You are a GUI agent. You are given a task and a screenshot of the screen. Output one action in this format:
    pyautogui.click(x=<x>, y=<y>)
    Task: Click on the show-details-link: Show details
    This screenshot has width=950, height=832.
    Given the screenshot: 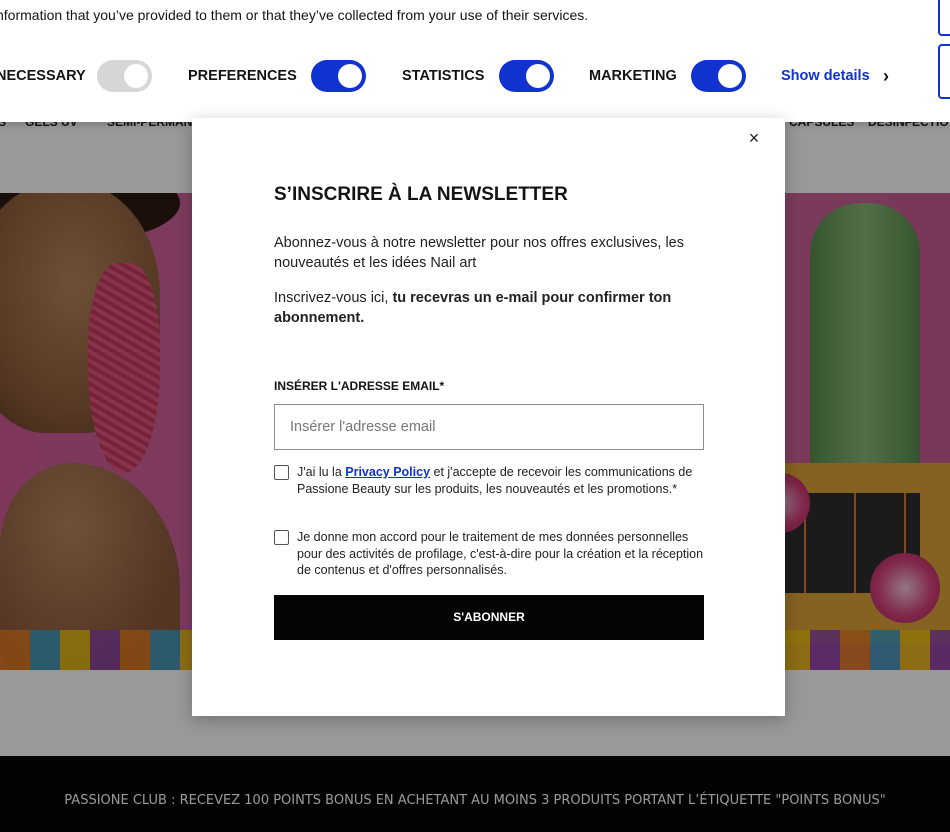 What is the action you would take?
    pyautogui.click(x=825, y=76)
    